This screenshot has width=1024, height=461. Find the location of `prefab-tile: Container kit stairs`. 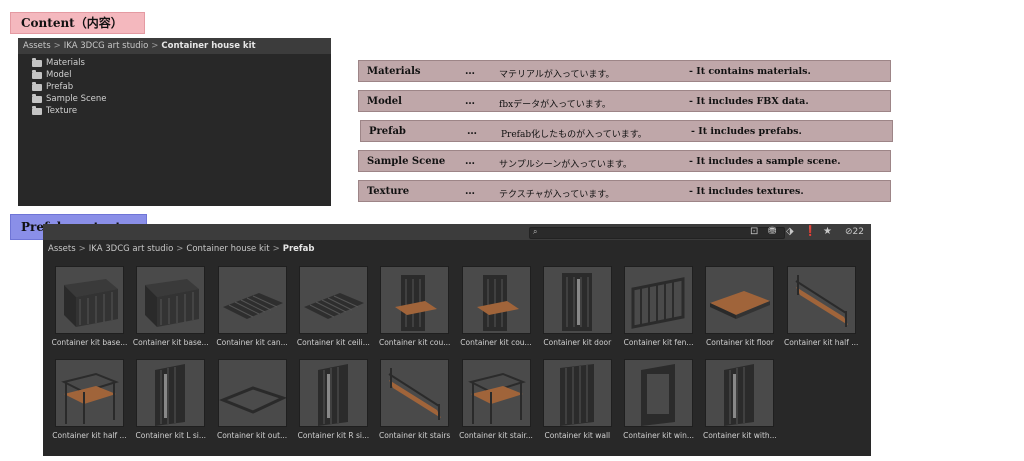

prefab-tile: Container kit stairs is located at coordinates (414, 399).